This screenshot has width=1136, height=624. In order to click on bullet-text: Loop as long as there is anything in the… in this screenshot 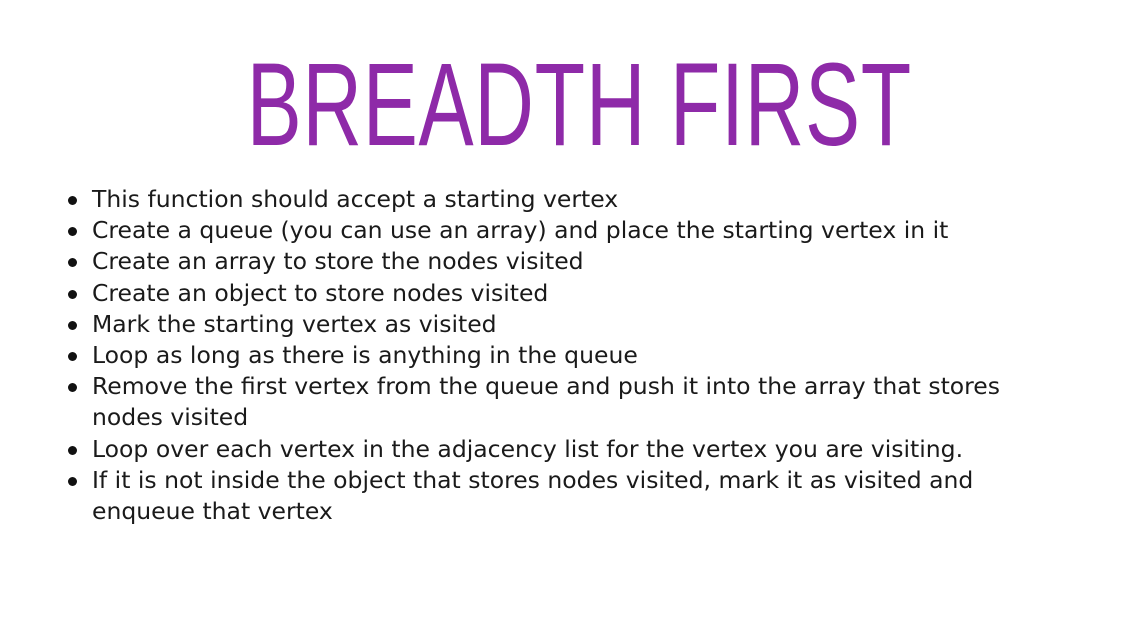, I will do `click(365, 355)`.